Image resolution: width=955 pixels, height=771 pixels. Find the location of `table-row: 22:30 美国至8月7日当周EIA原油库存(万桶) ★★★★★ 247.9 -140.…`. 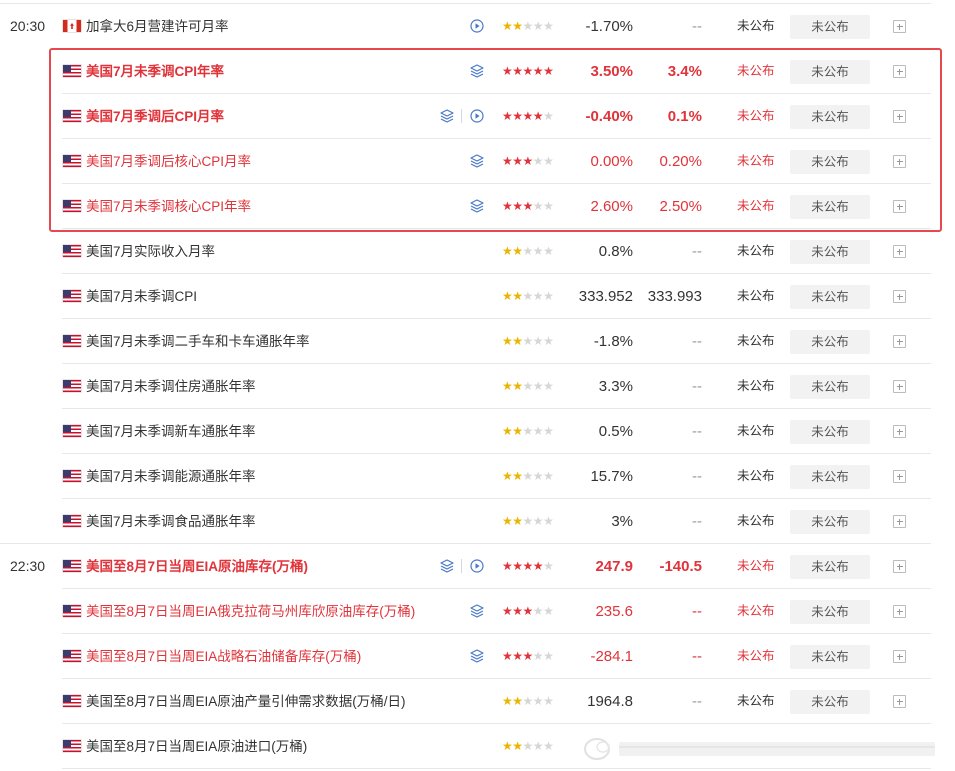

table-row: 22:30 美国至8月7日当周EIA原油库存(万桶) ★★★★★ 247.9 -140.… is located at coordinates (477, 566).